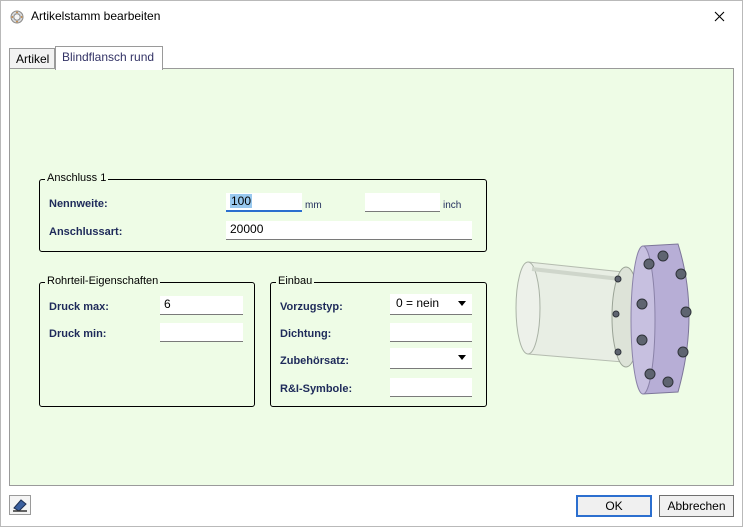  I want to click on anschlussart-input: 20000, so click(349, 230).